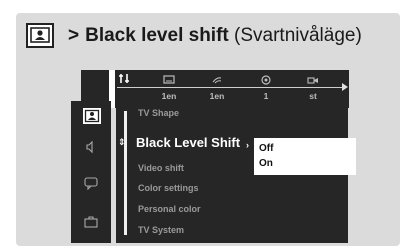 Image resolution: width=410 pixels, height=252 pixels. What do you see at coordinates (74, 35) in the screenshot?
I see `breadcrumb-chevron: >` at bounding box center [74, 35].